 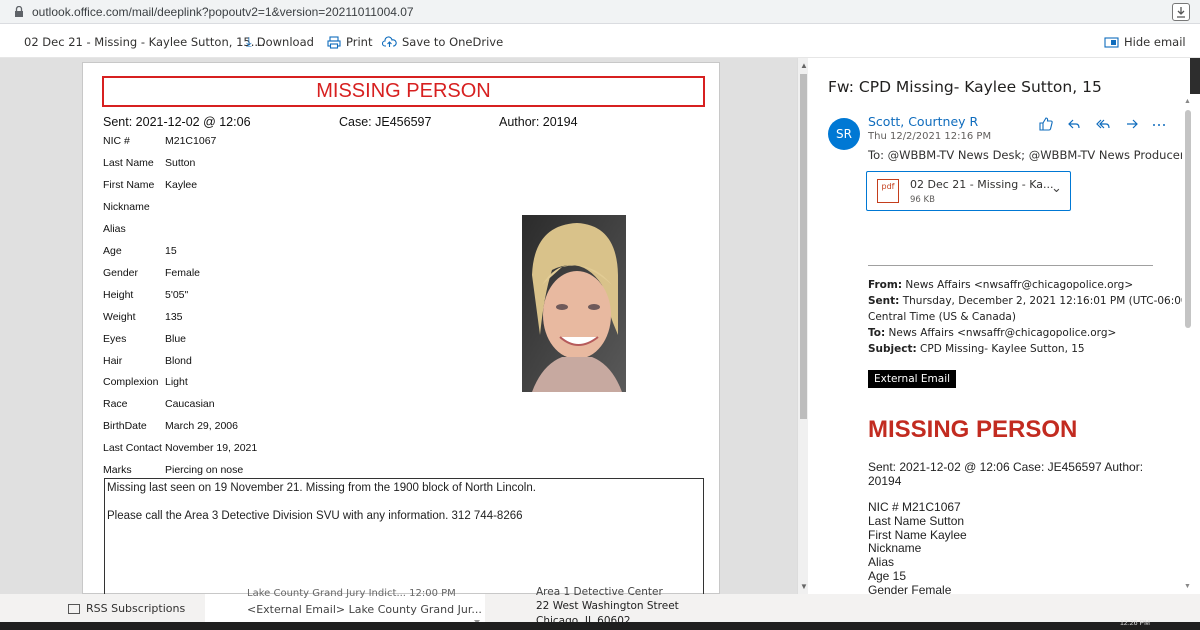 What do you see at coordinates (349, 42) in the screenshot?
I see `print-button: Print` at bounding box center [349, 42].